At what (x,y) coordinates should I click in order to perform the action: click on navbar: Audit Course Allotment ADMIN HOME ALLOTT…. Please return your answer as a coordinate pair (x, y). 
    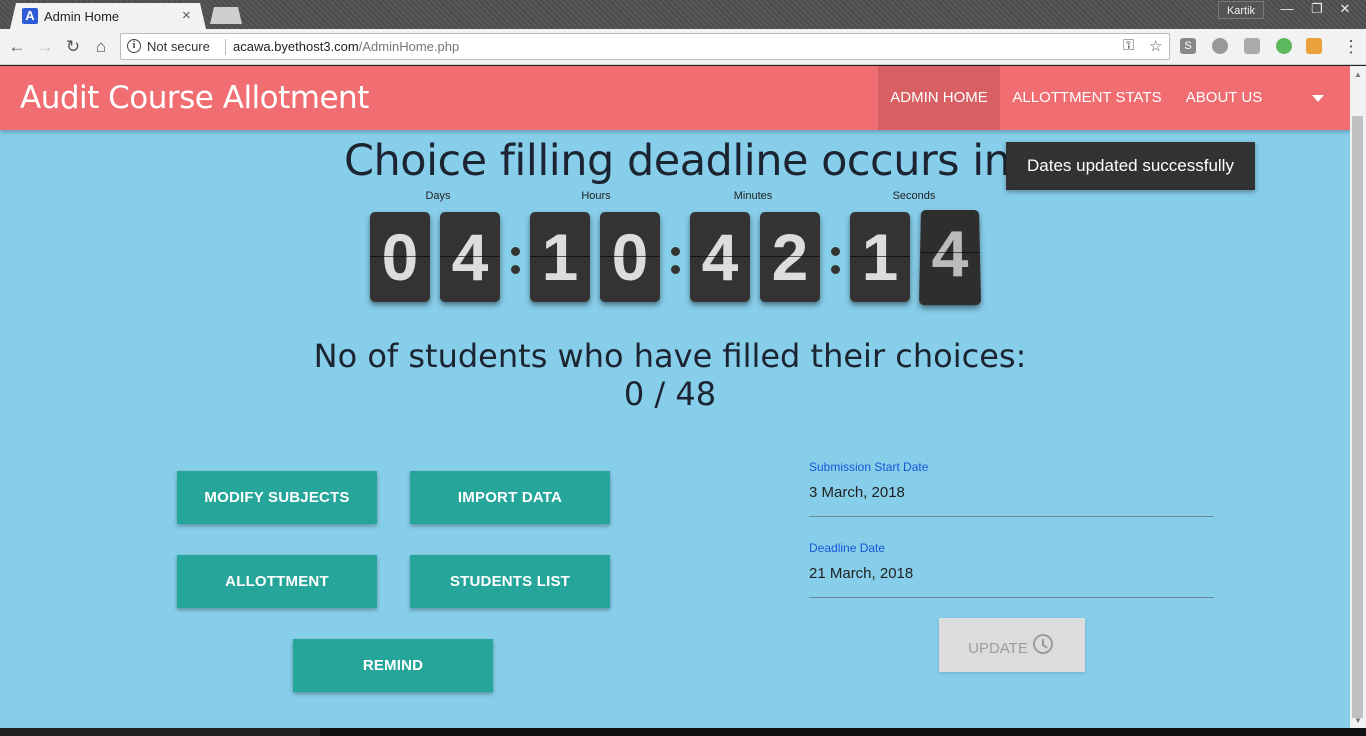
    Looking at the image, I should click on (675, 98).